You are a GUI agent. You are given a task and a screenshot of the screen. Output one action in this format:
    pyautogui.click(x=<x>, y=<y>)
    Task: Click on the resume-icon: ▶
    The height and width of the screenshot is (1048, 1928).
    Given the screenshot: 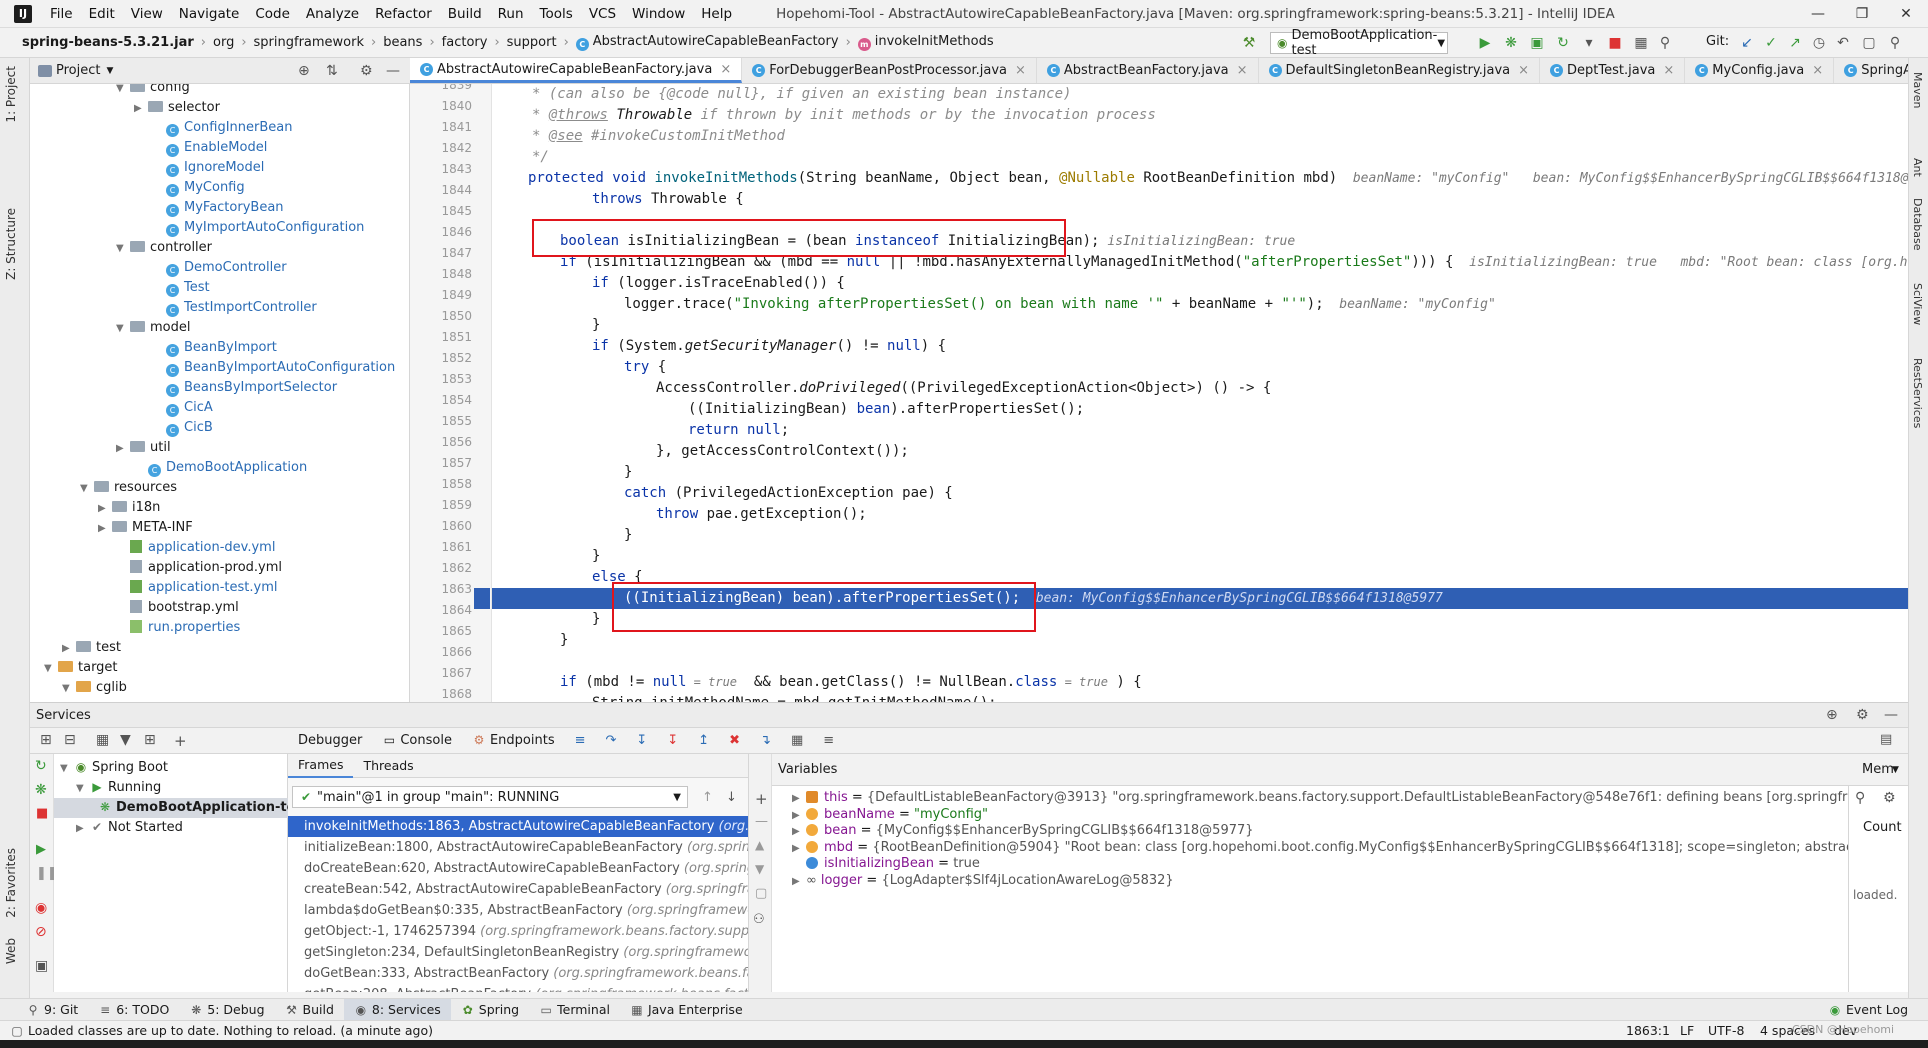 What is the action you would take?
    pyautogui.click(x=41, y=849)
    